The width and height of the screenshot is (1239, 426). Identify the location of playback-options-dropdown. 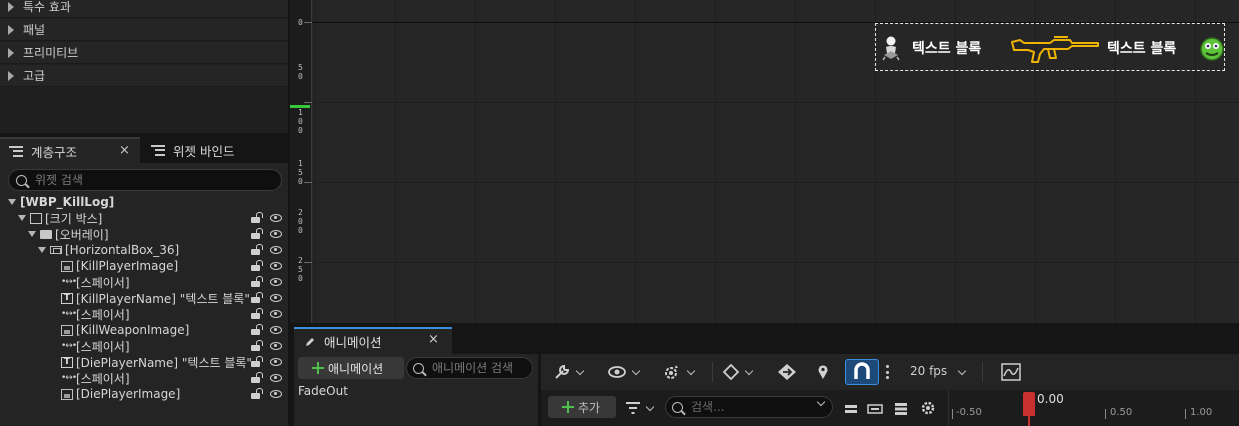
(679, 372).